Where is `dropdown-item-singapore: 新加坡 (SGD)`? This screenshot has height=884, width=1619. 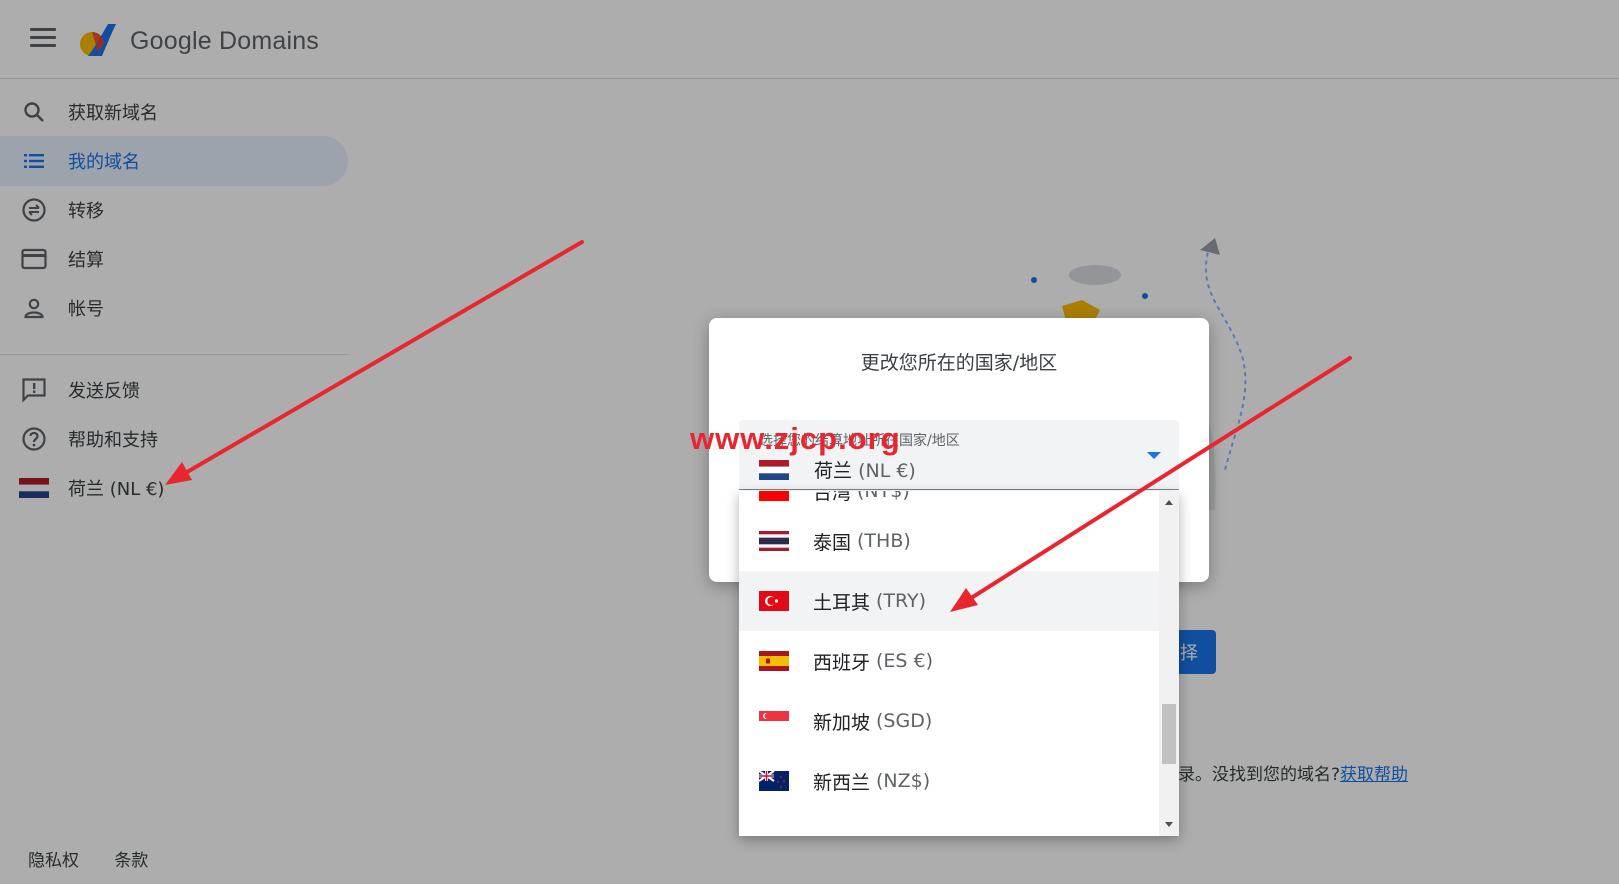 dropdown-item-singapore: 新加坡 (SGD) is located at coordinates (949, 721).